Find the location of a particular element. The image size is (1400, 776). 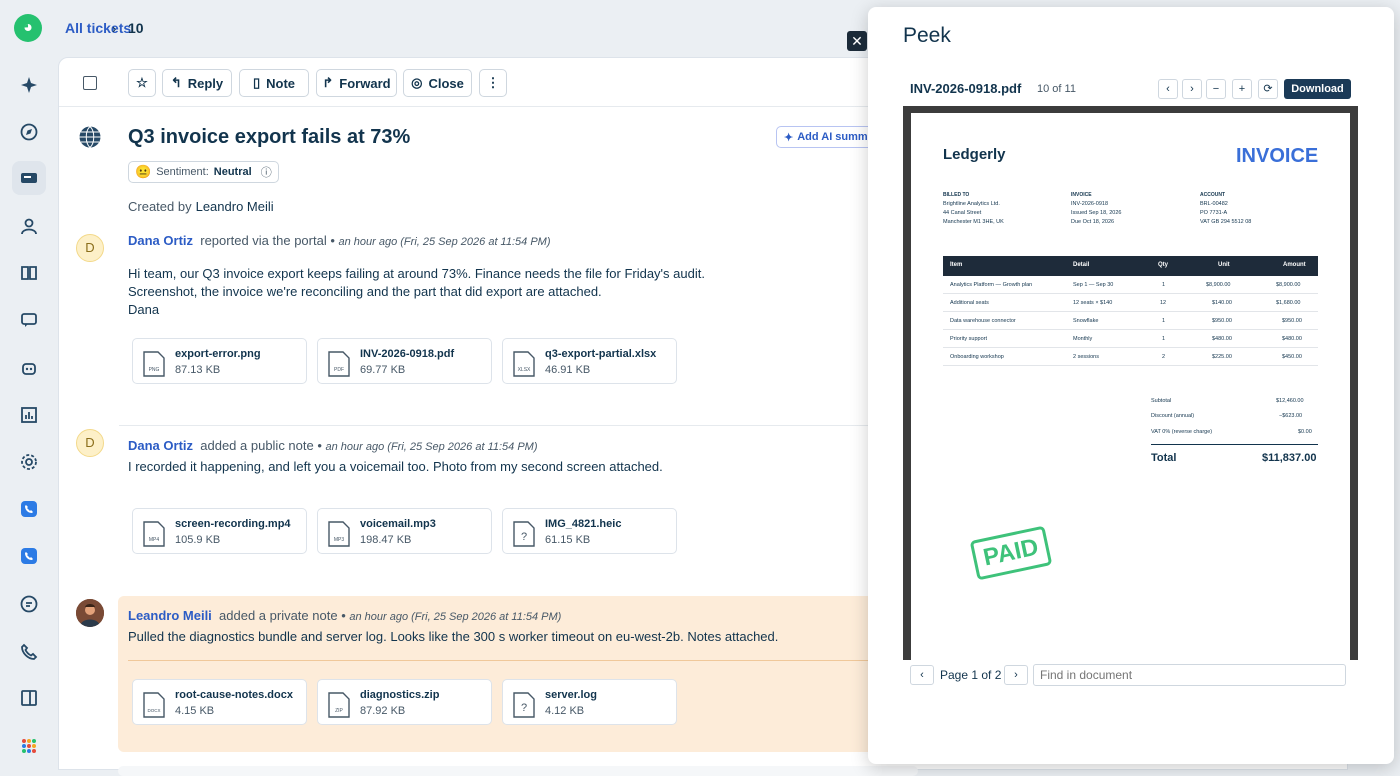

file-pdf-icon: PDF is located at coordinates (339, 364).